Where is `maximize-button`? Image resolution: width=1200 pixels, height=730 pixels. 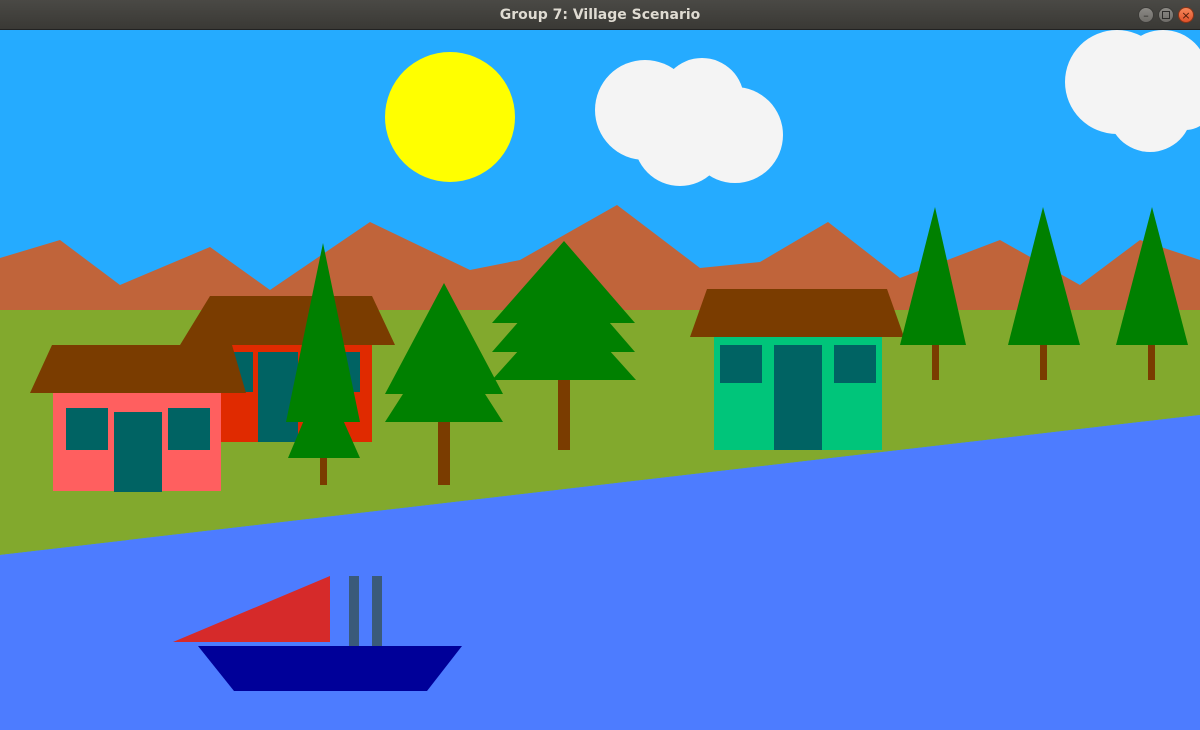
maximize-button is located at coordinates (1166, 15).